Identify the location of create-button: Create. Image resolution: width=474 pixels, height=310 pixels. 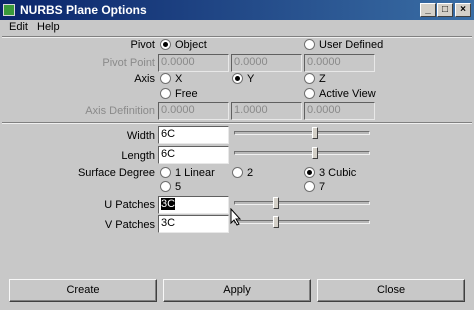
(83, 290).